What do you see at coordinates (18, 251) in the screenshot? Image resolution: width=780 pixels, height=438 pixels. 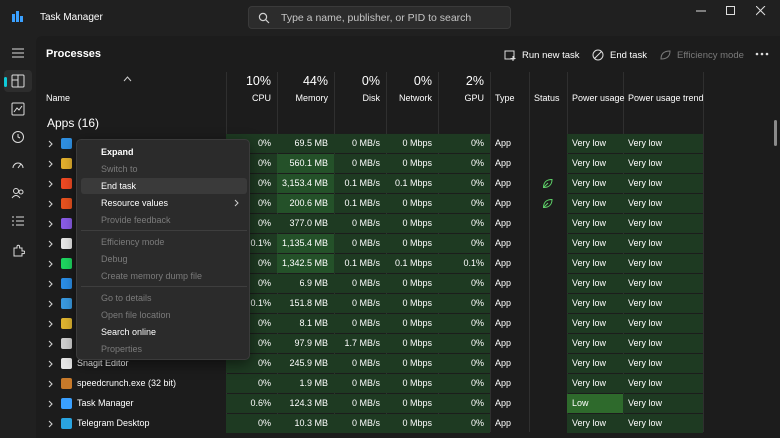 I see `nav-services` at bounding box center [18, 251].